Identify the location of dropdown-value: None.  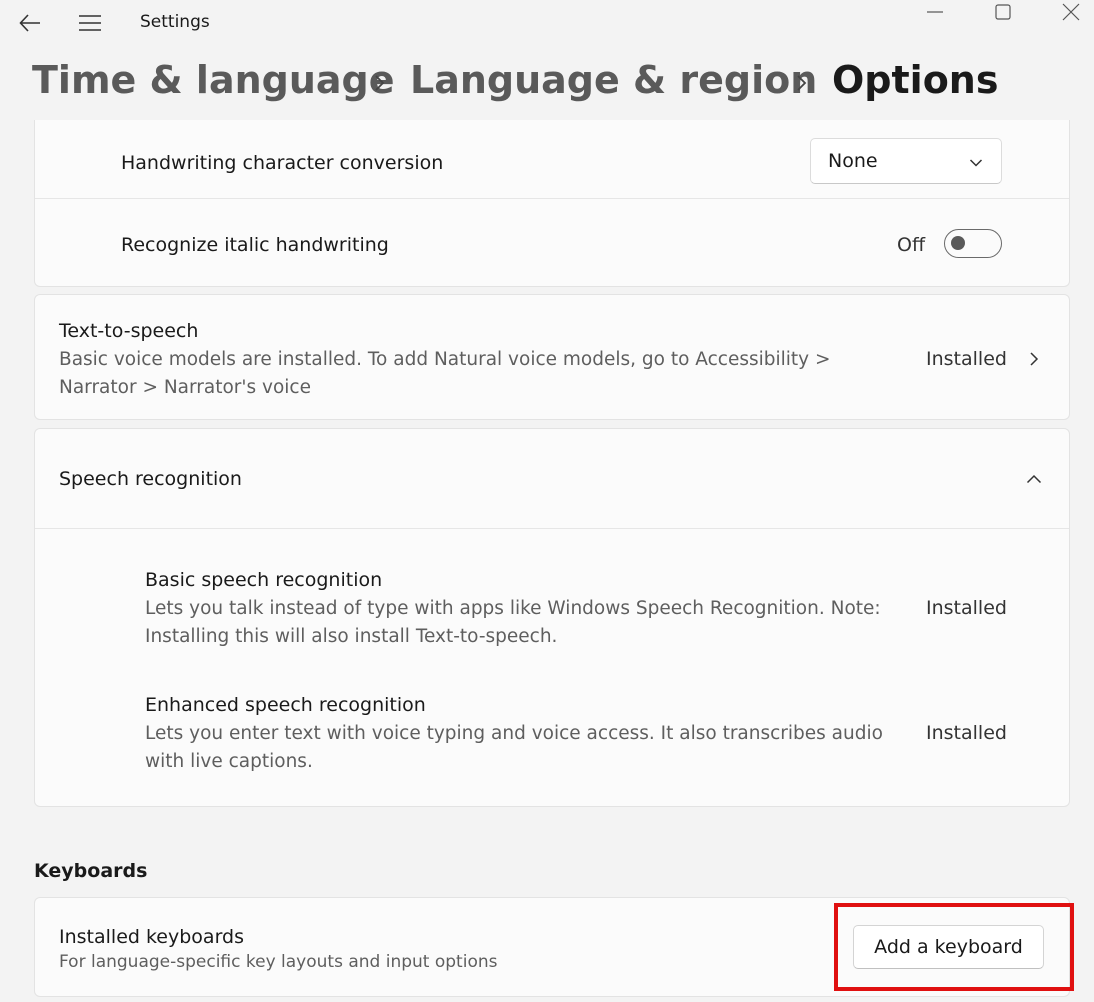
(853, 161).